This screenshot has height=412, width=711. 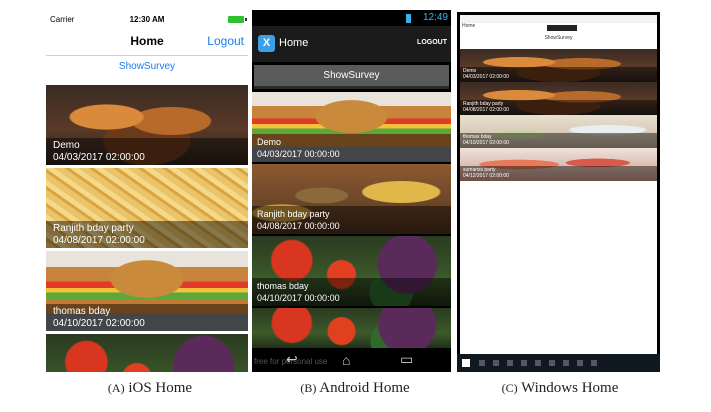 What do you see at coordinates (308, 388) in the screenshot?
I see `caption-label: (B)` at bounding box center [308, 388].